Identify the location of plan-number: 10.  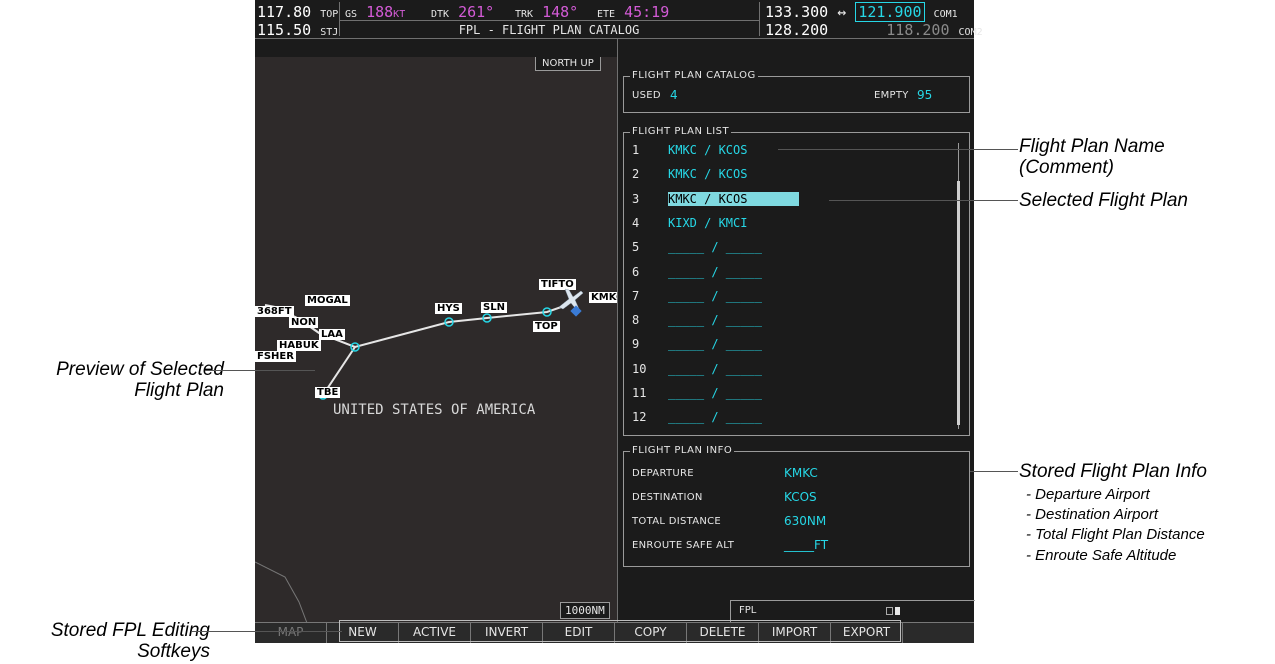
(639, 368).